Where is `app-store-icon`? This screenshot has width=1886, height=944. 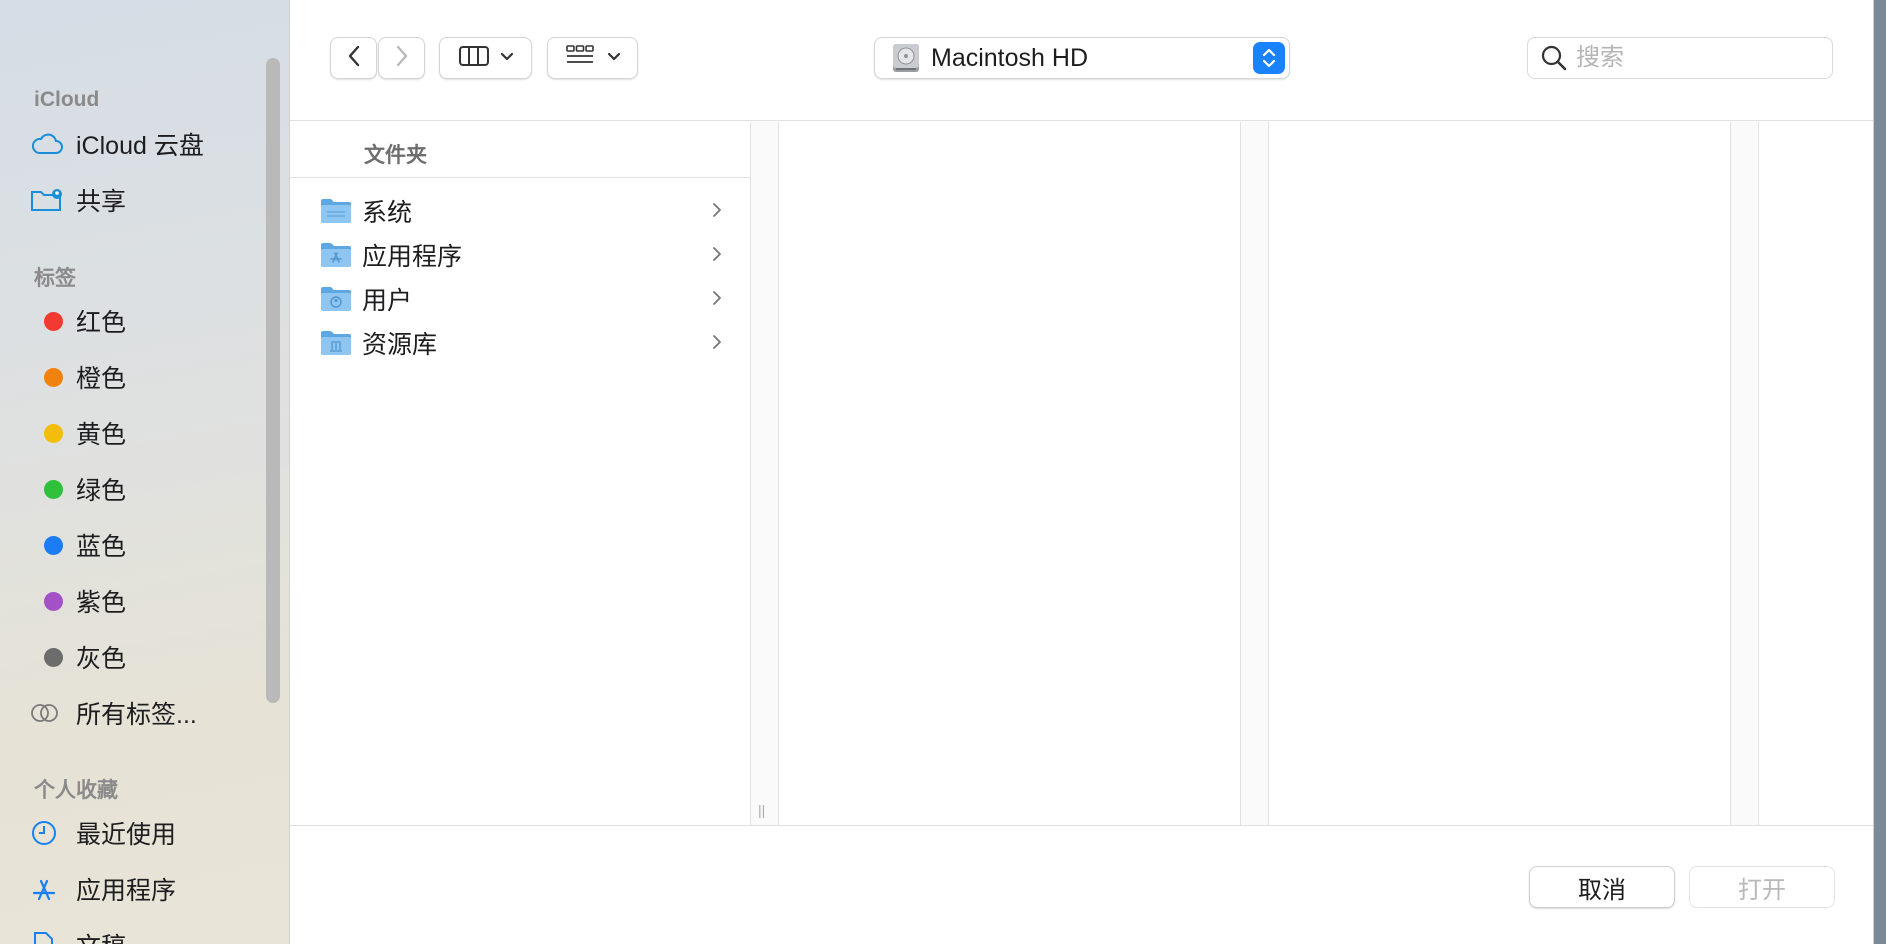
app-store-icon is located at coordinates (53, 889).